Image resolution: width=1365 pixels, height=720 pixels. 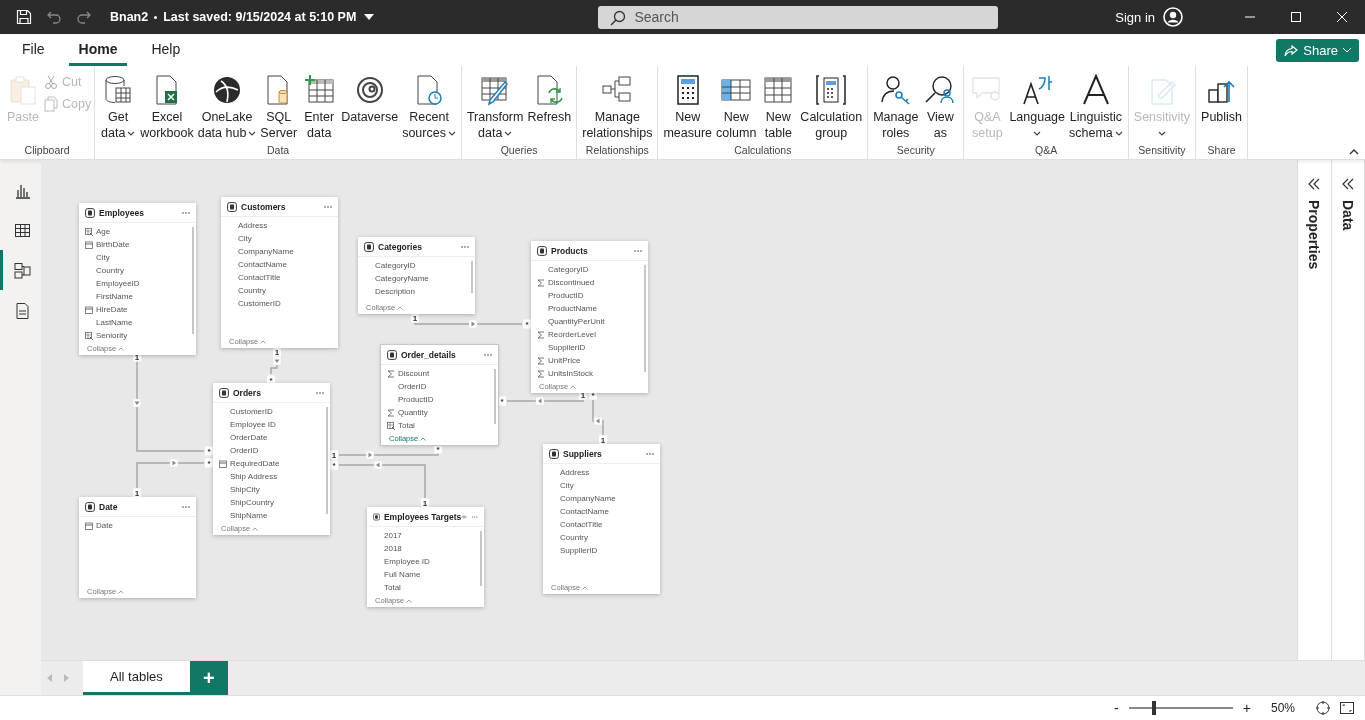 I want to click on menu-tab: File, so click(x=33, y=53).